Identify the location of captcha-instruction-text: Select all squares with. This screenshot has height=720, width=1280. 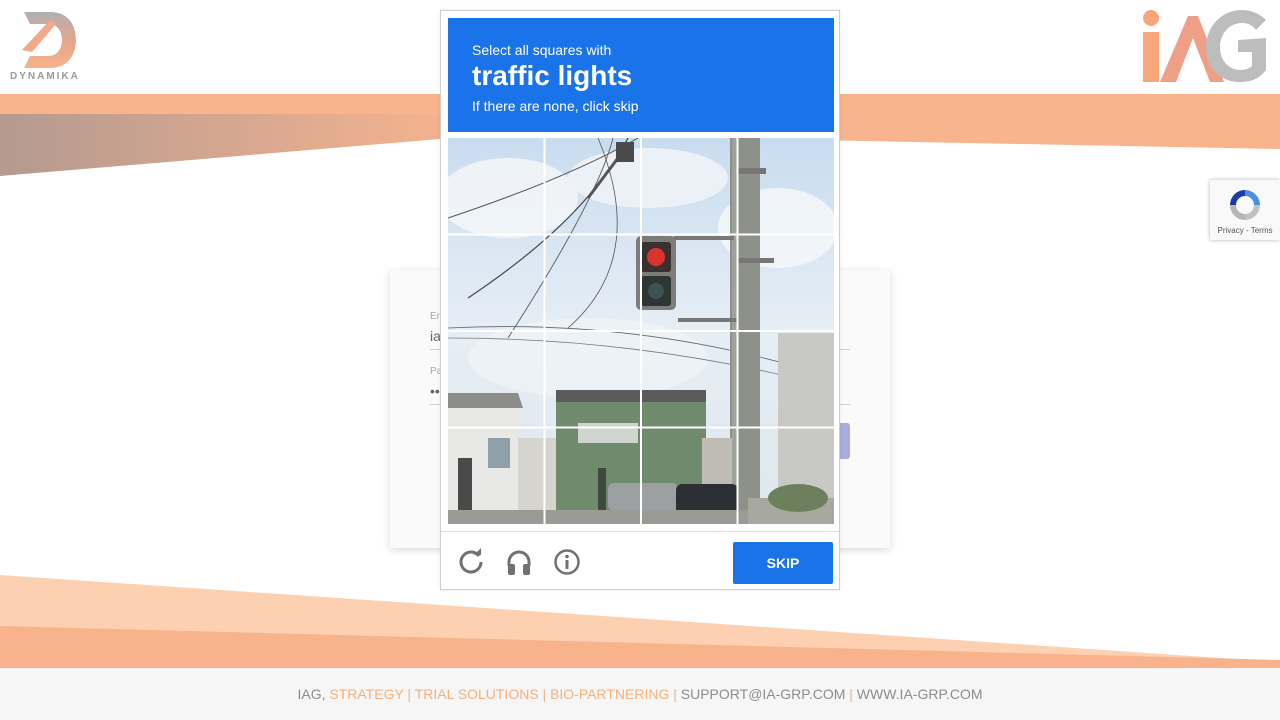
(542, 50).